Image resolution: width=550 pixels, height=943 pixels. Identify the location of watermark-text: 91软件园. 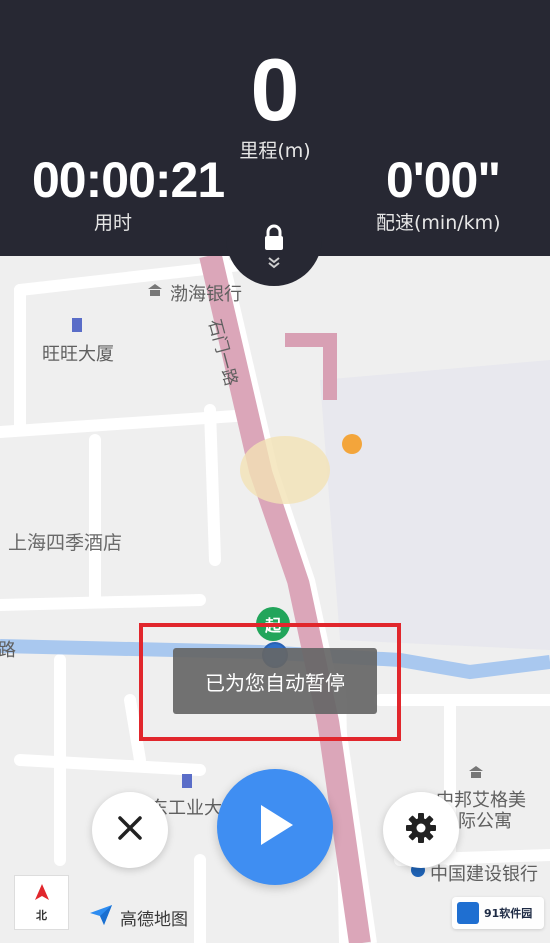
(508, 913).